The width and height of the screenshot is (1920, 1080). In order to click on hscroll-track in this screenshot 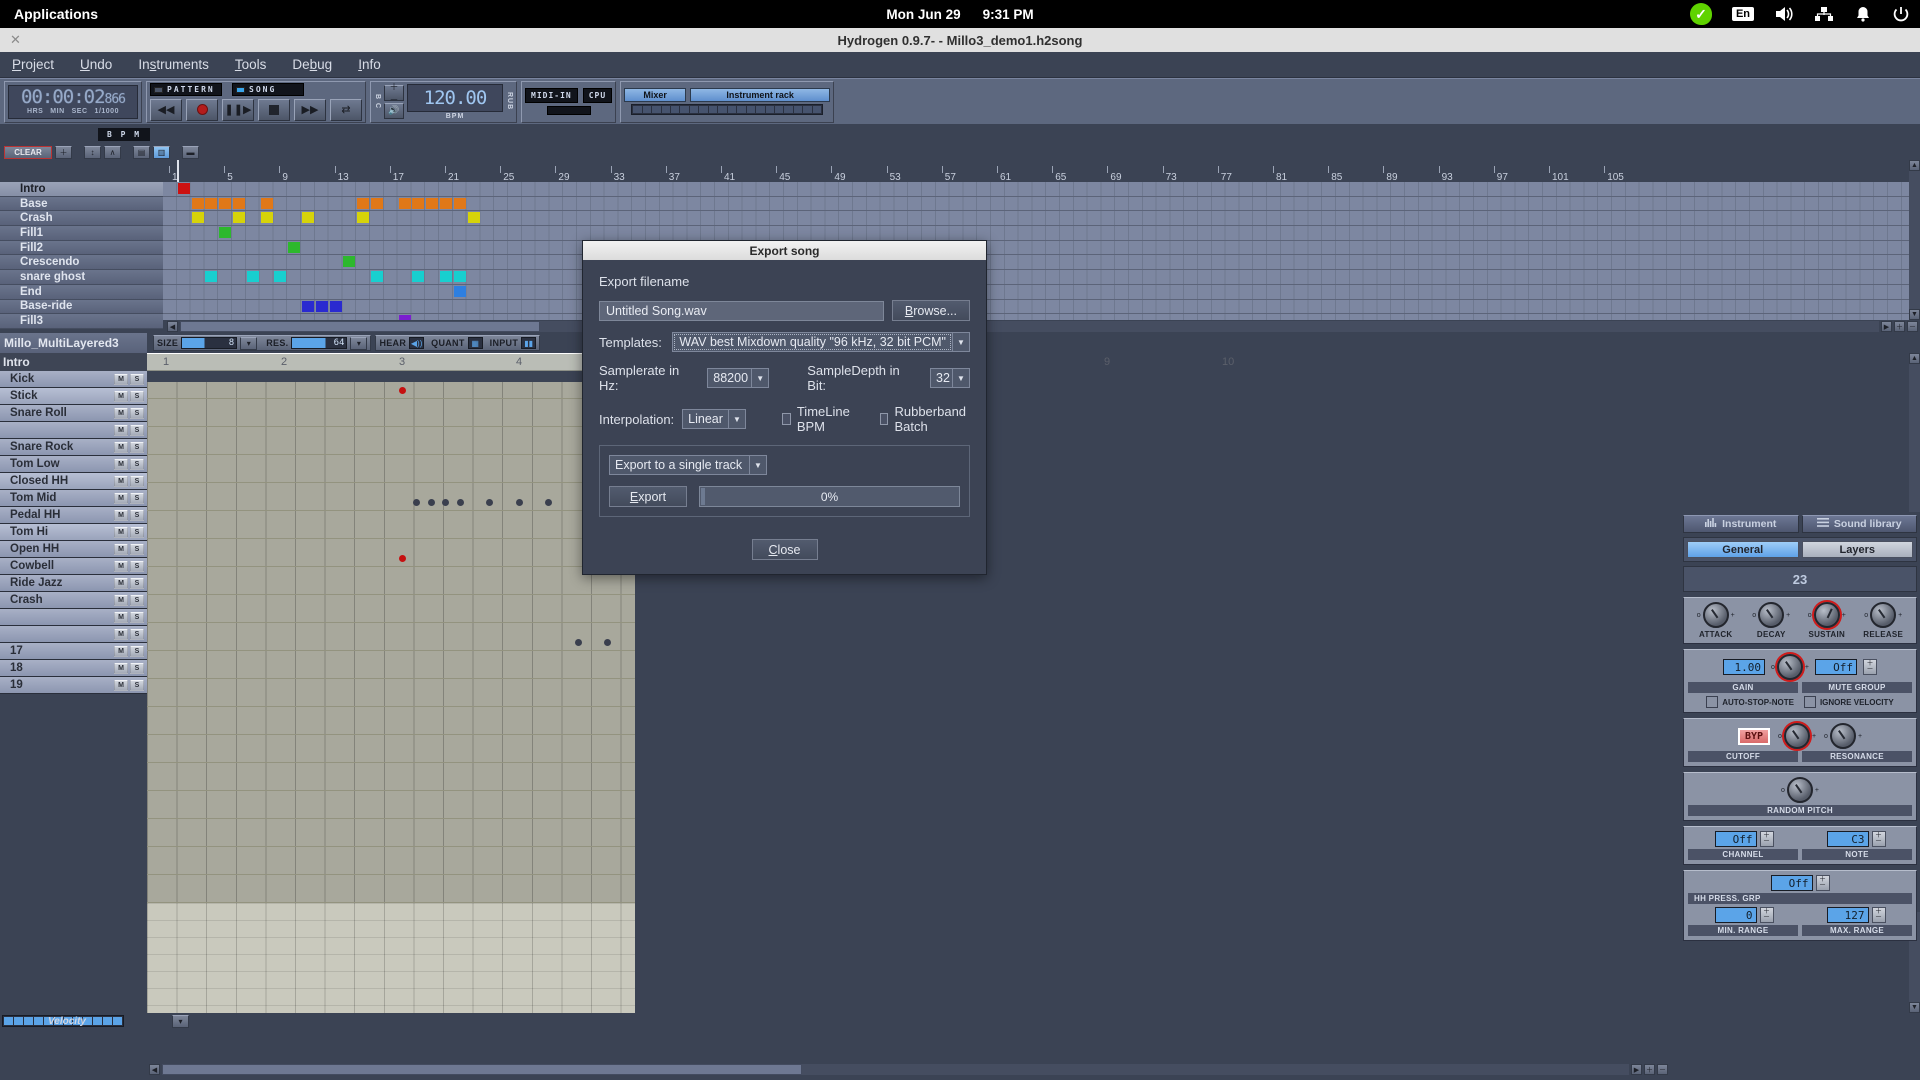, I will do `click(1029, 326)`.